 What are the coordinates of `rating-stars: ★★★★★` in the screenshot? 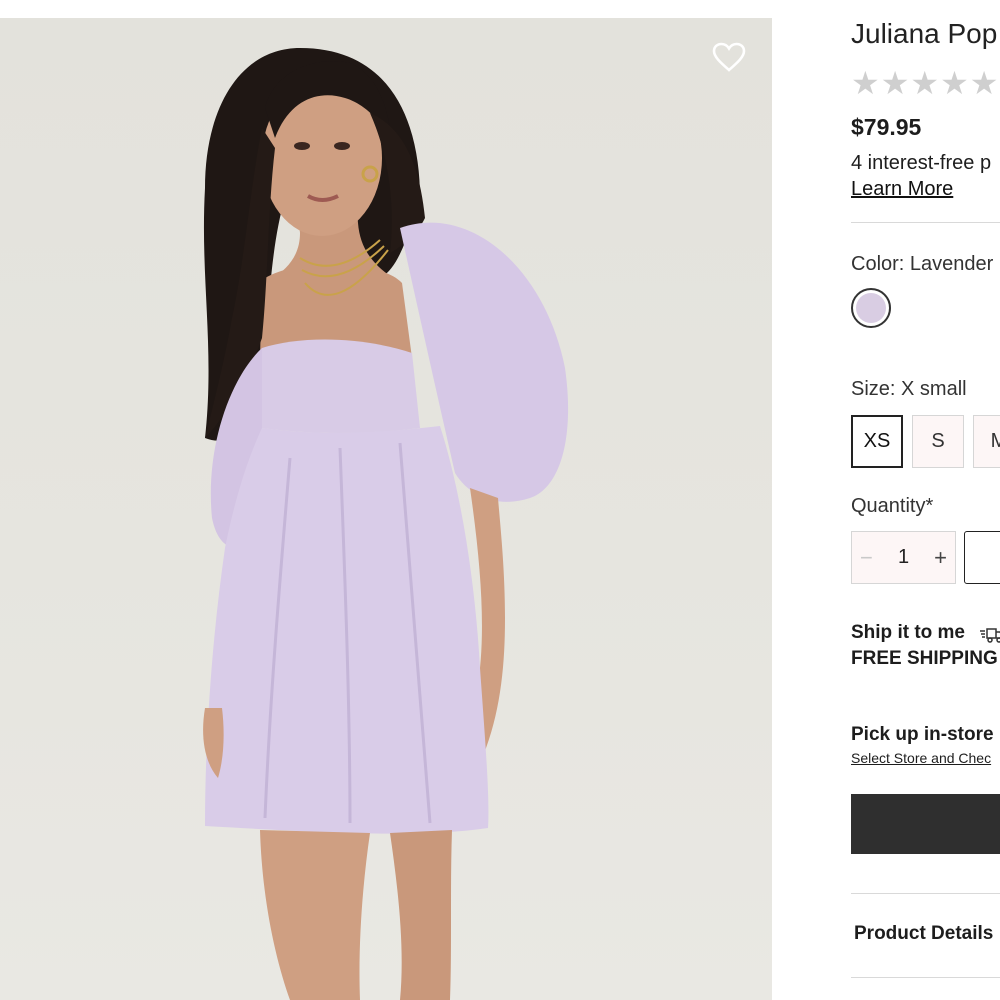 It's located at (925, 83).